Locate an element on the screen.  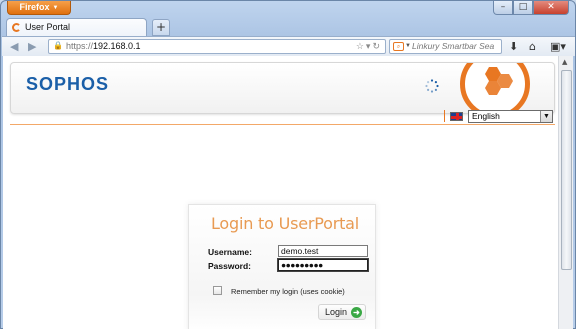
sophos-logo: SOPHOS is located at coordinates (68, 84).